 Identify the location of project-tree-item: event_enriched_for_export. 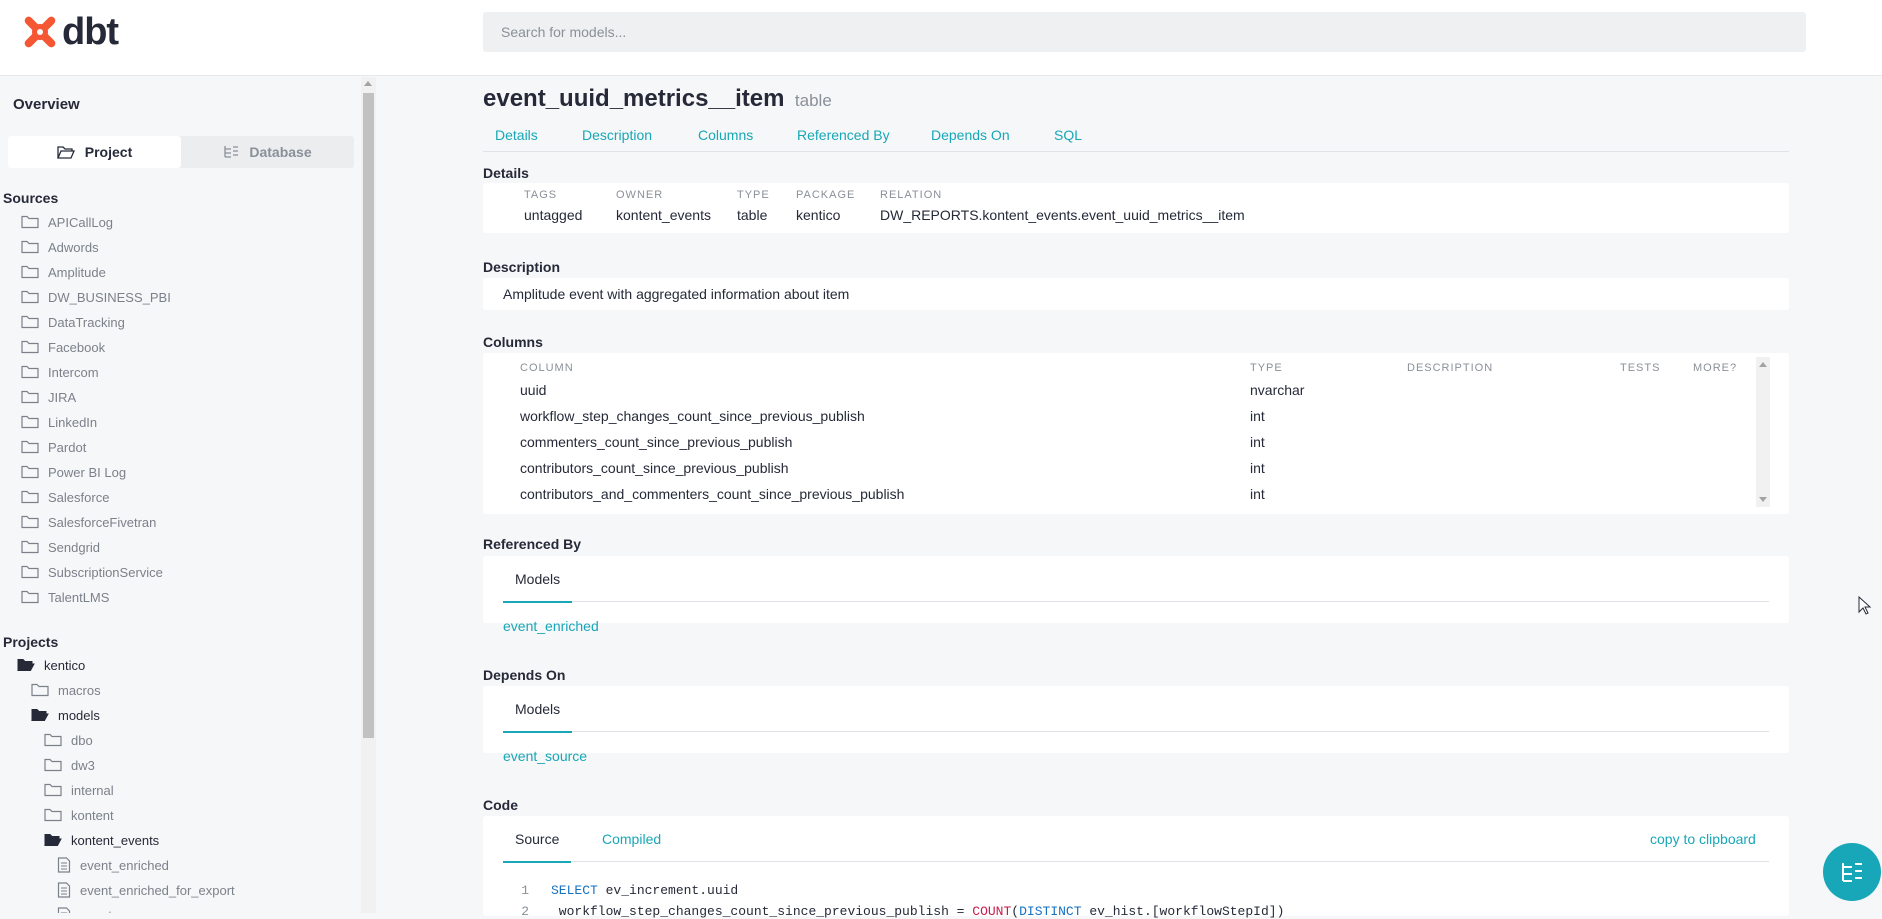
(146, 890).